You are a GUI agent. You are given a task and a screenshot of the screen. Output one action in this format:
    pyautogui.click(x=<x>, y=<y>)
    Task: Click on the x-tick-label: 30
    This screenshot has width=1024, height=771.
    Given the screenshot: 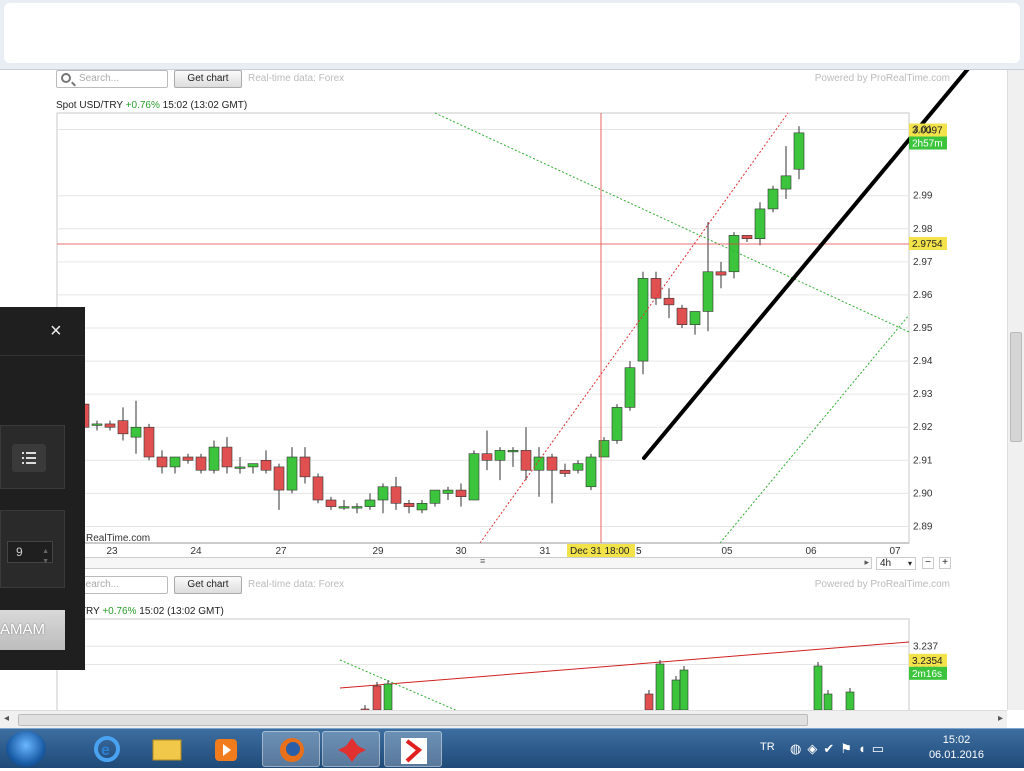 What is the action you would take?
    pyautogui.click(x=461, y=551)
    